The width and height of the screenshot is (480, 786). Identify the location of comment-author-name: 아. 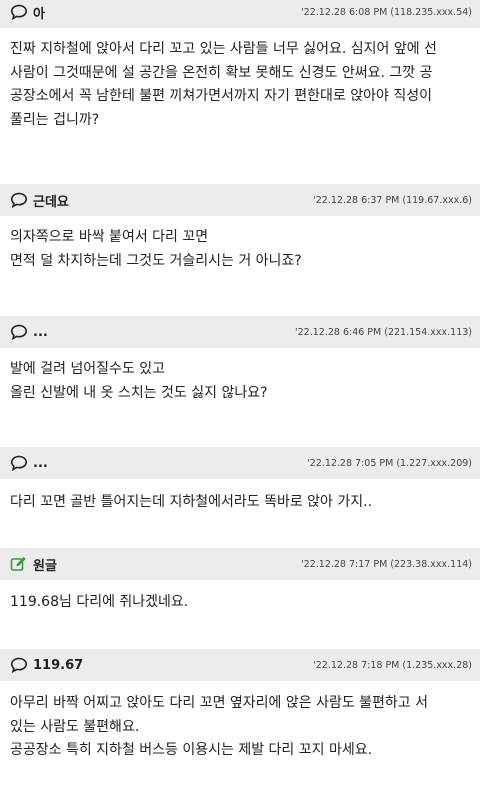
(39, 14).